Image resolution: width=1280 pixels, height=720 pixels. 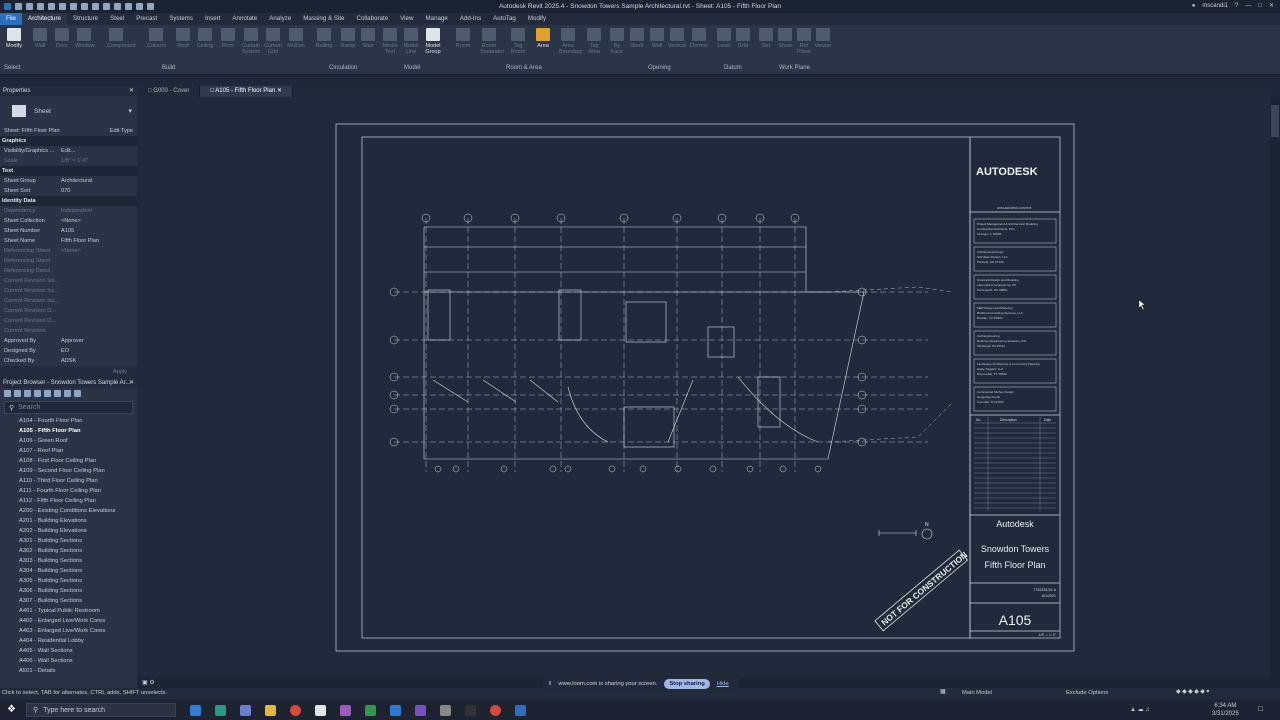 What do you see at coordinates (220, 710) in the screenshot?
I see `edge-icon` at bounding box center [220, 710].